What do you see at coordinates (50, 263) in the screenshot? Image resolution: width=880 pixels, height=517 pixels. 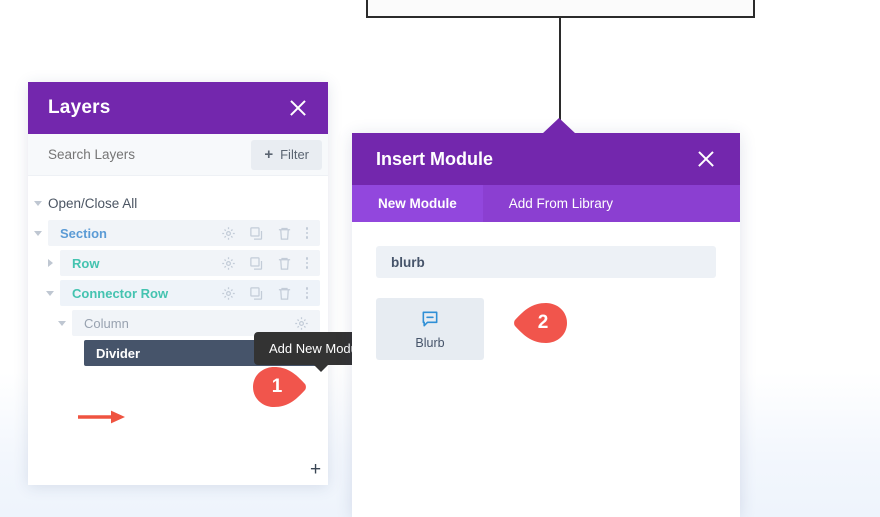 I see `chevron-right-icon` at bounding box center [50, 263].